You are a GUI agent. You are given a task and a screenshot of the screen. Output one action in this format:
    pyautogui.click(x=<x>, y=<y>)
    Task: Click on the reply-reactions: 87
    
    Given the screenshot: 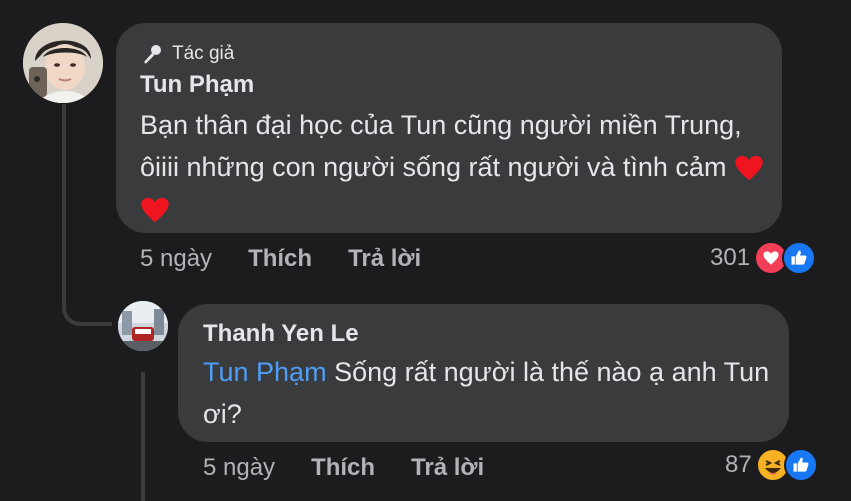 What is the action you would take?
    pyautogui.click(x=771, y=465)
    